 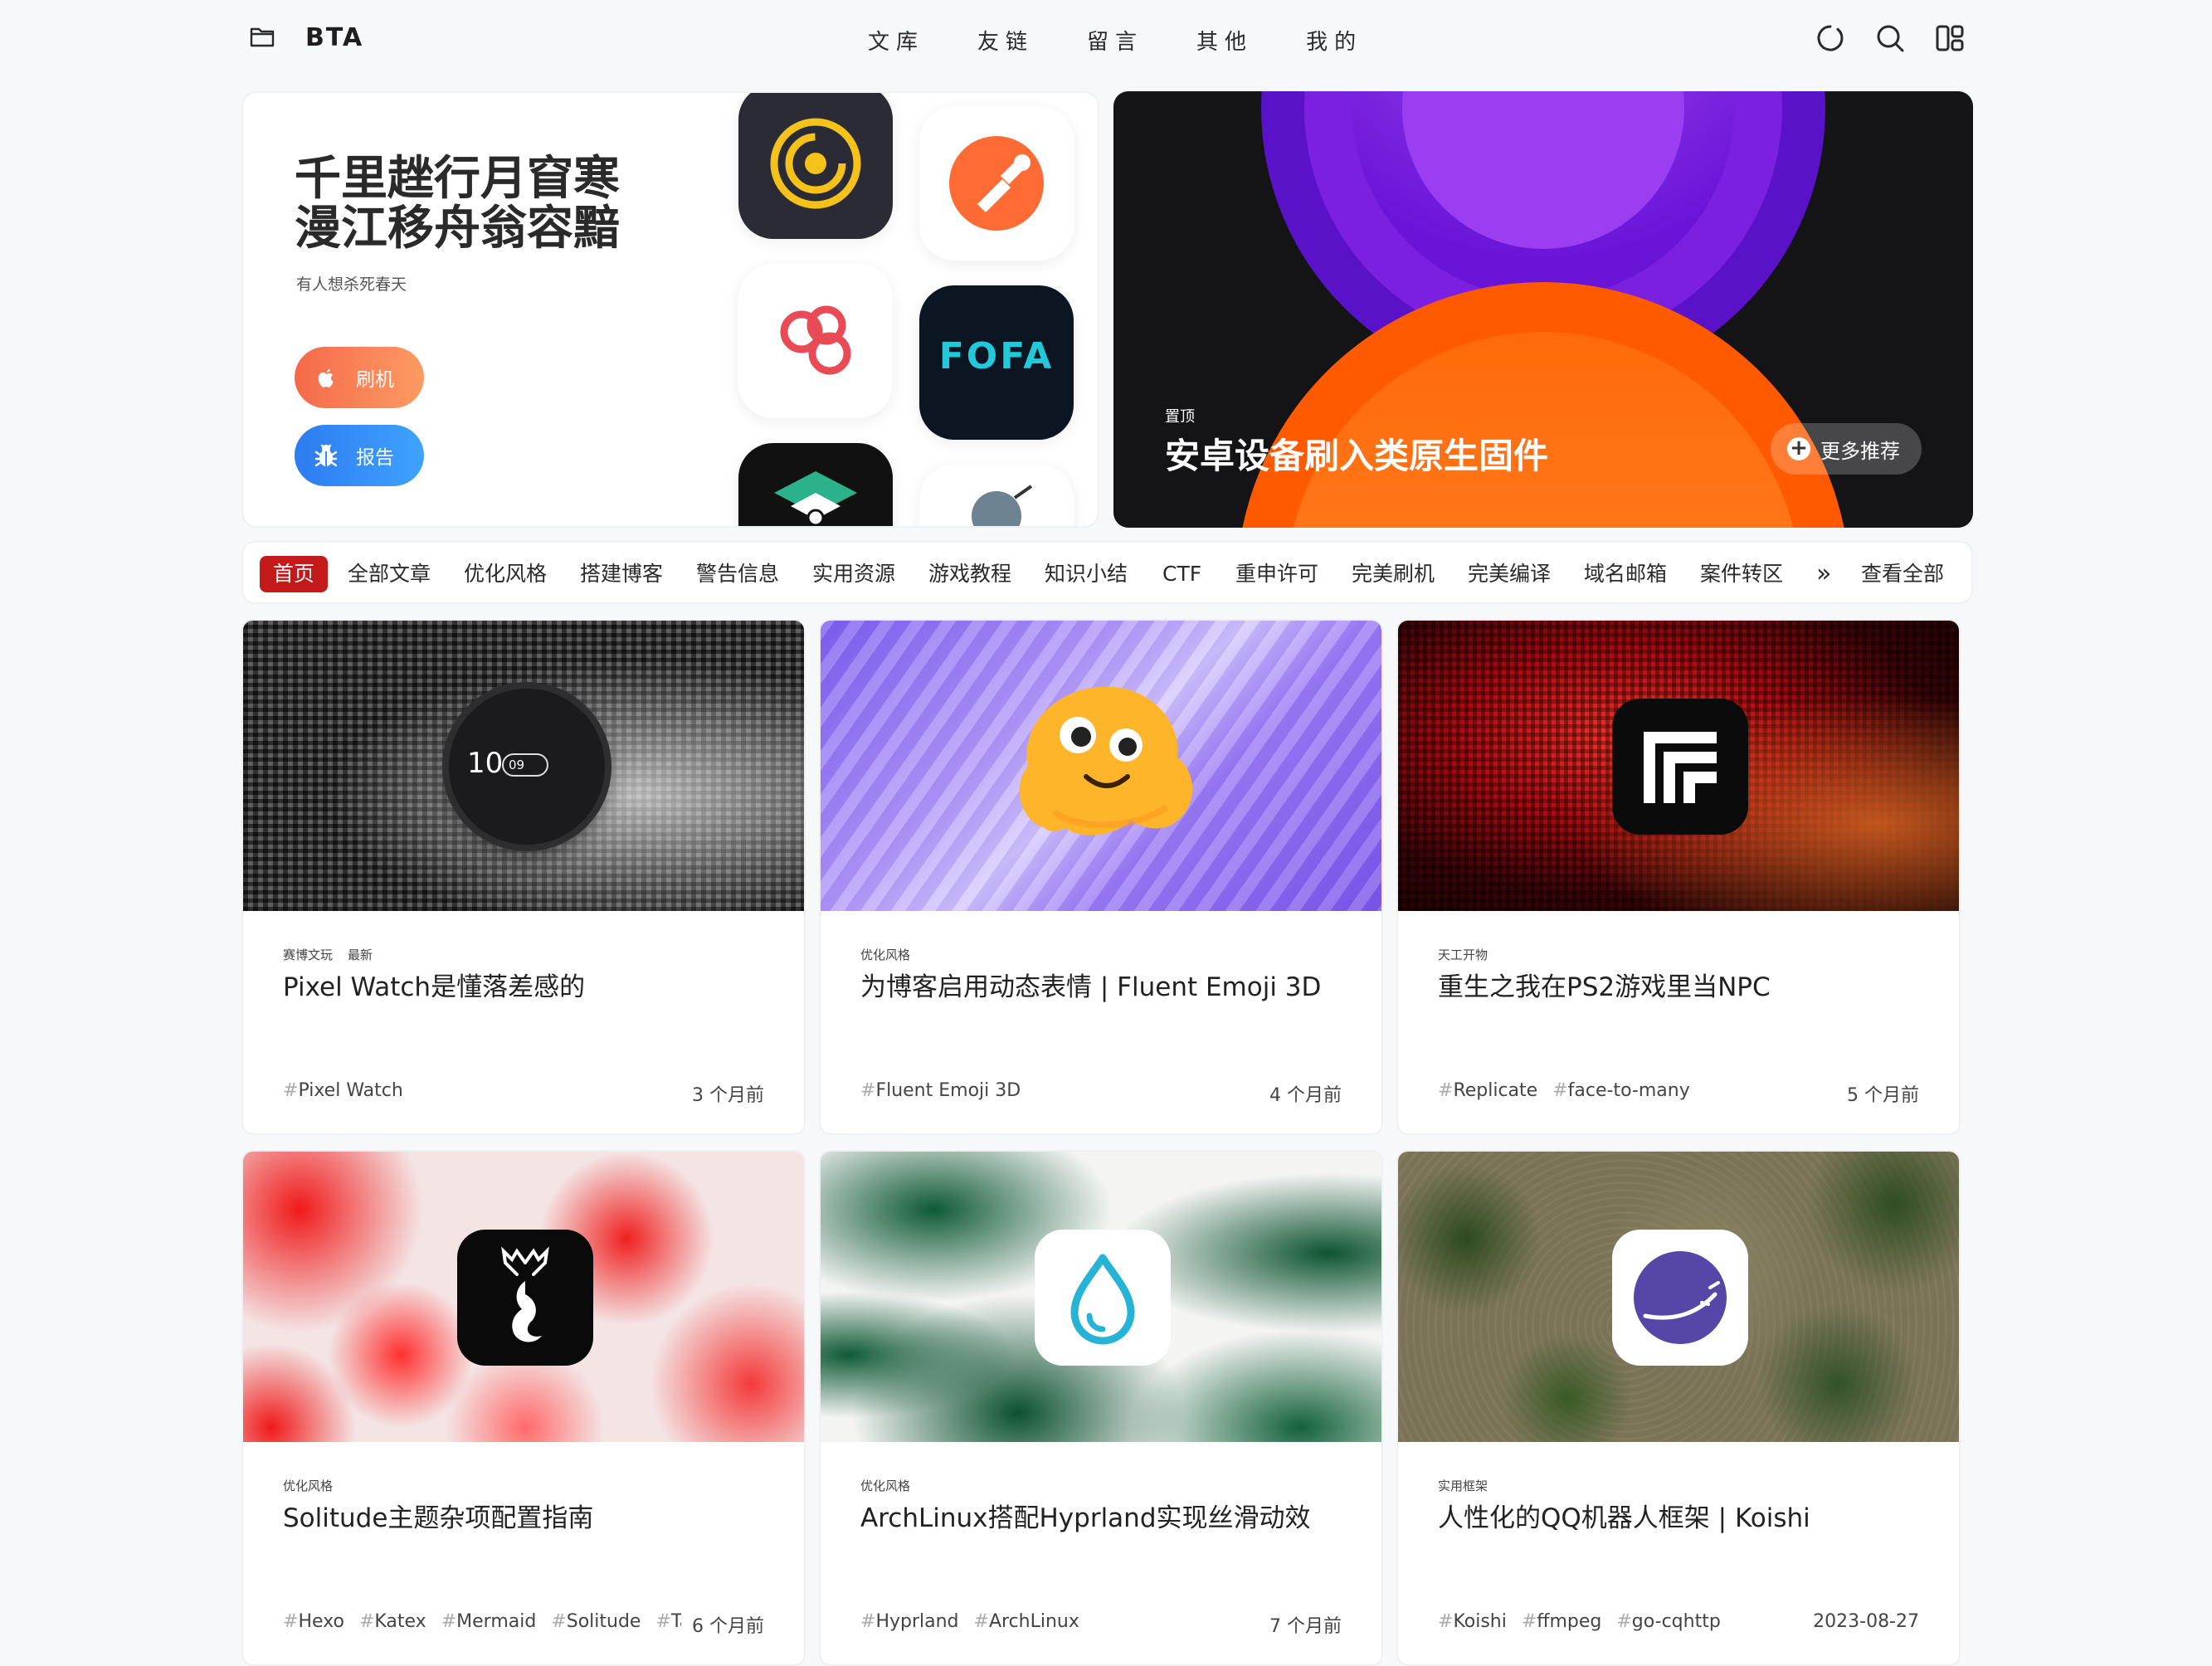 What do you see at coordinates (375, 458) in the screenshot?
I see `report-button-label: 报告` at bounding box center [375, 458].